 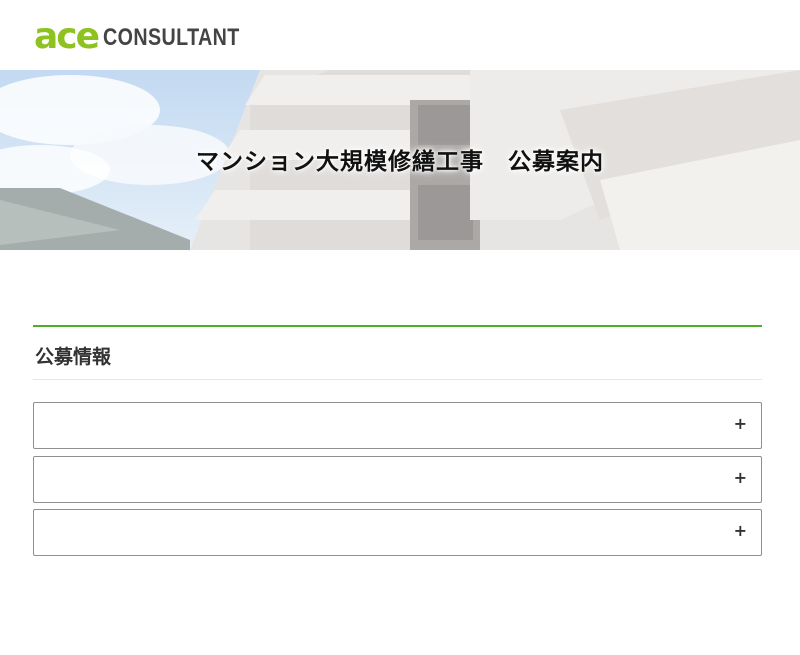 I want to click on accordion-item-3: +, so click(x=397, y=532).